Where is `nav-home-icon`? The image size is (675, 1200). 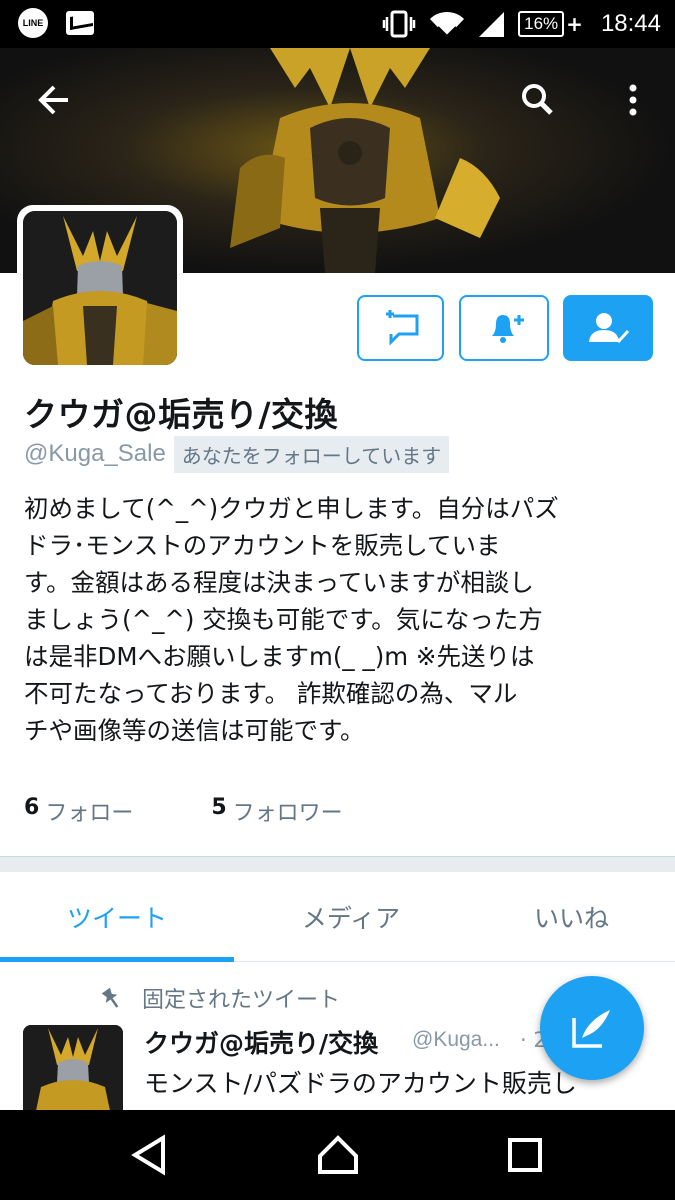
nav-home-icon is located at coordinates (338, 1155).